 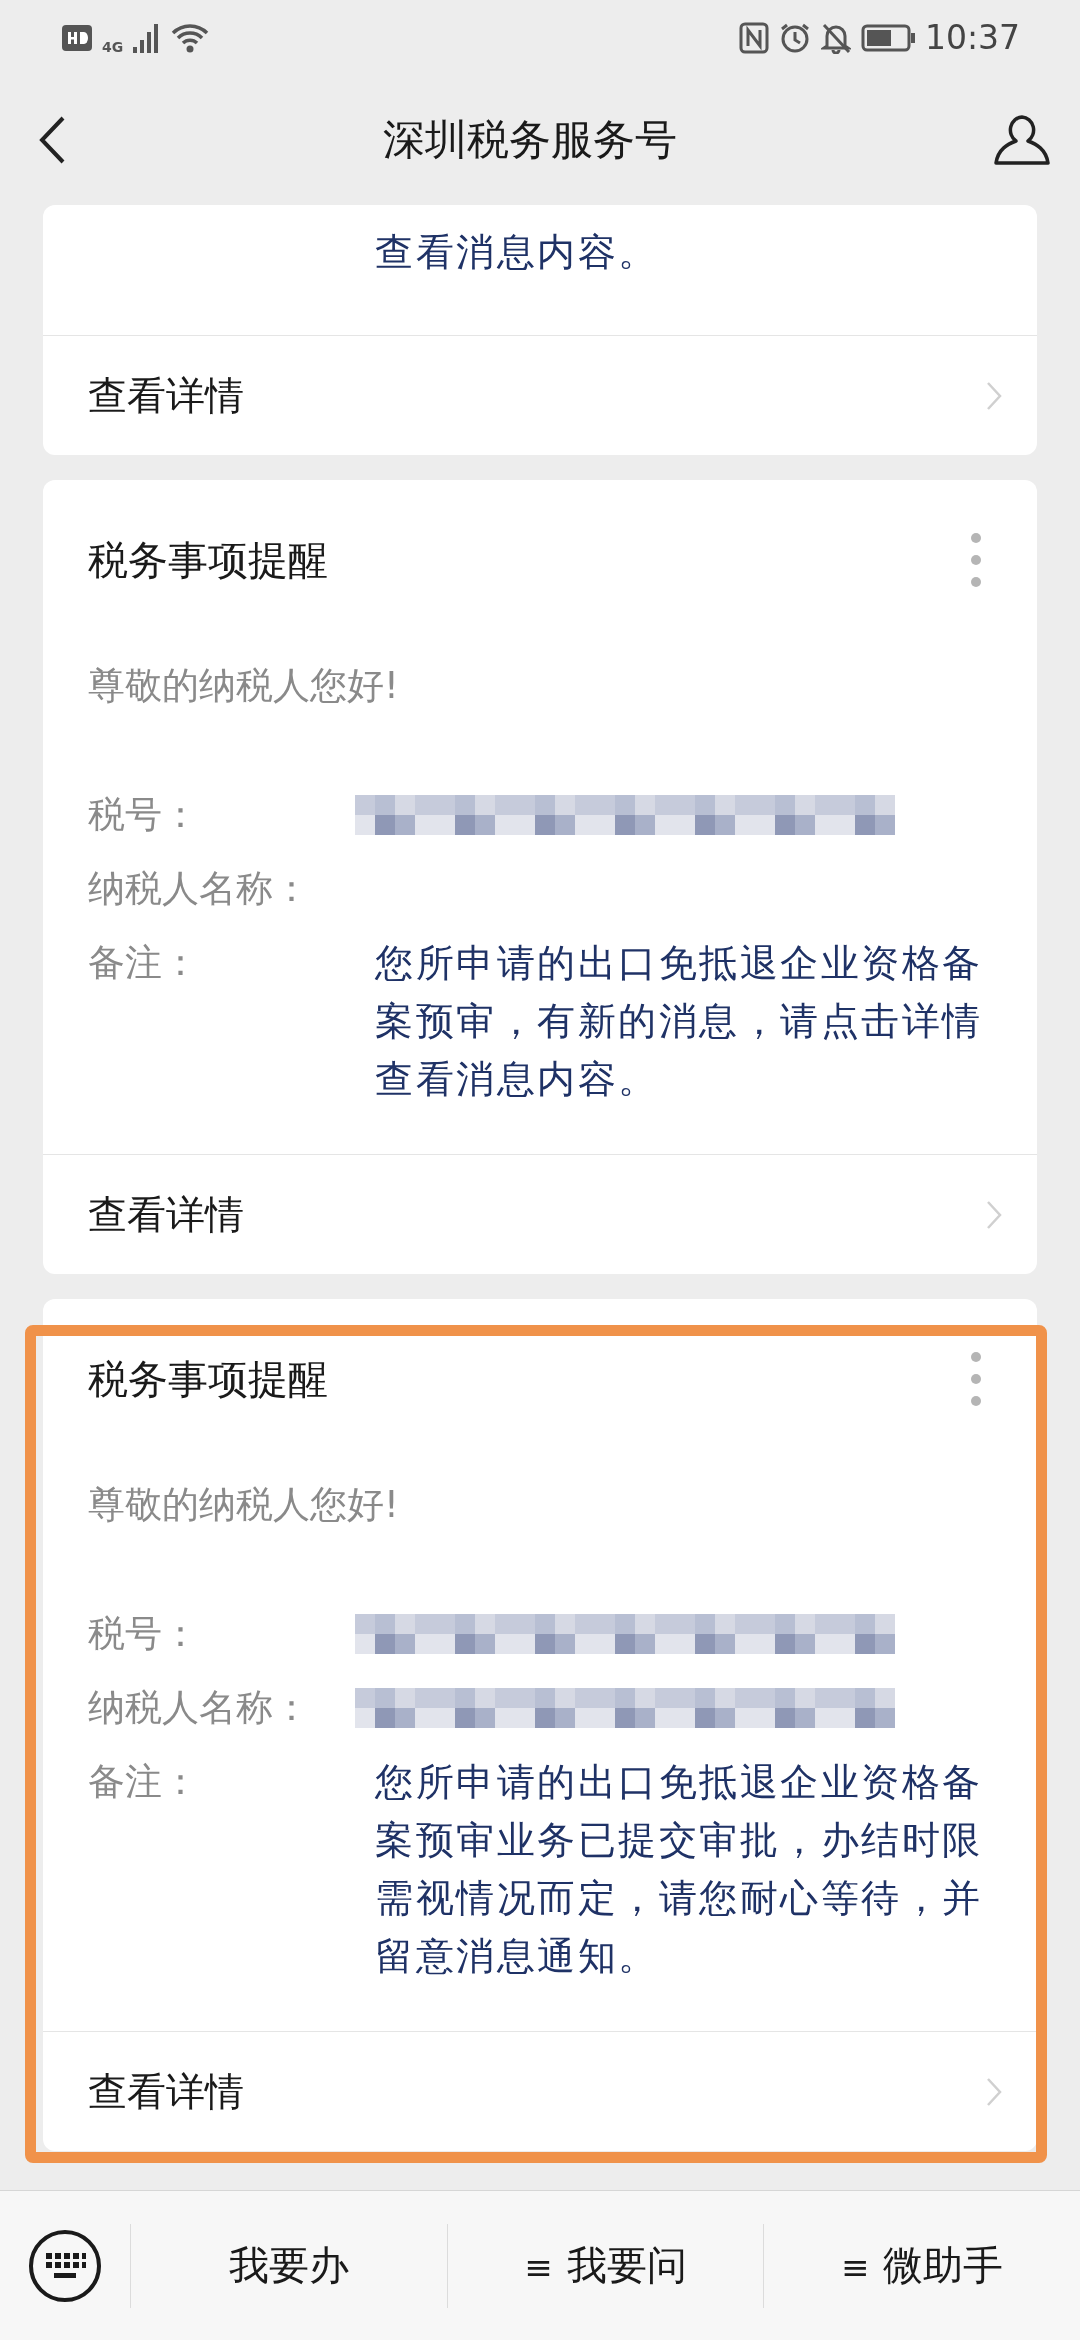 I want to click on menu-button: ≡ 我要问, so click(x=605, y=2265).